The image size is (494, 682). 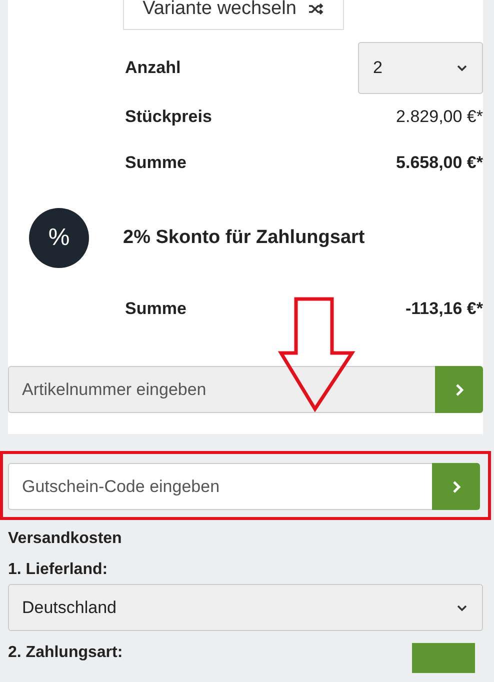 What do you see at coordinates (245, 607) in the screenshot?
I see `country-select: Deutschland` at bounding box center [245, 607].